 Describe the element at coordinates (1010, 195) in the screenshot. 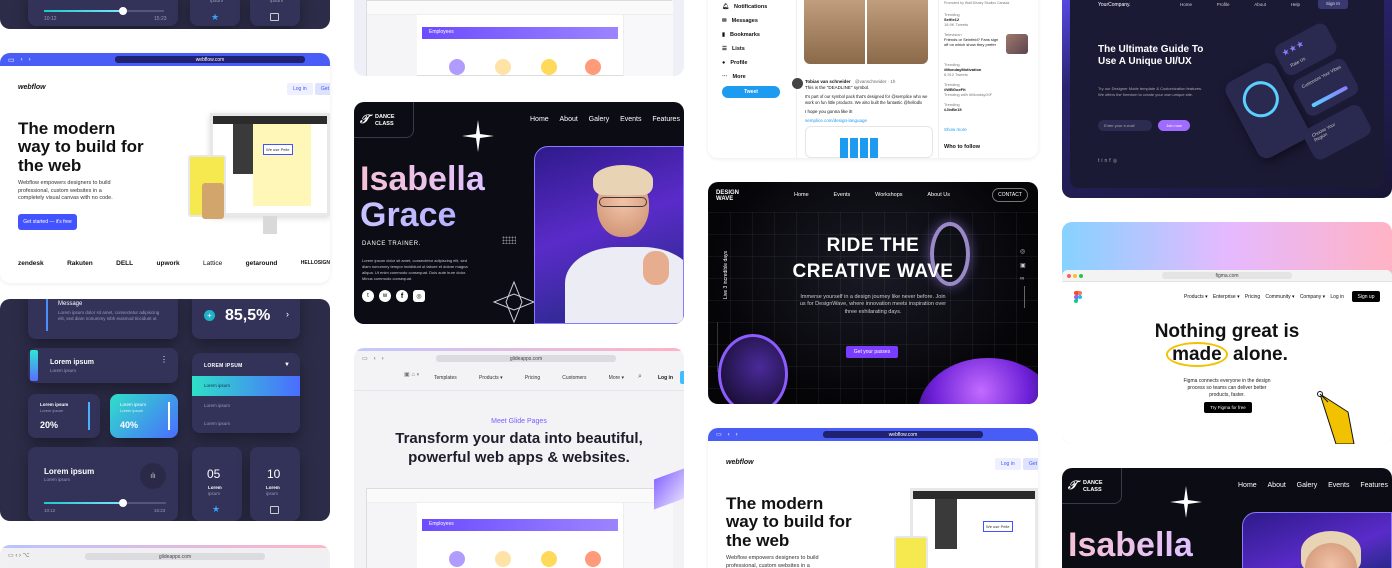

I see `contact-button: CONTACT` at that location.